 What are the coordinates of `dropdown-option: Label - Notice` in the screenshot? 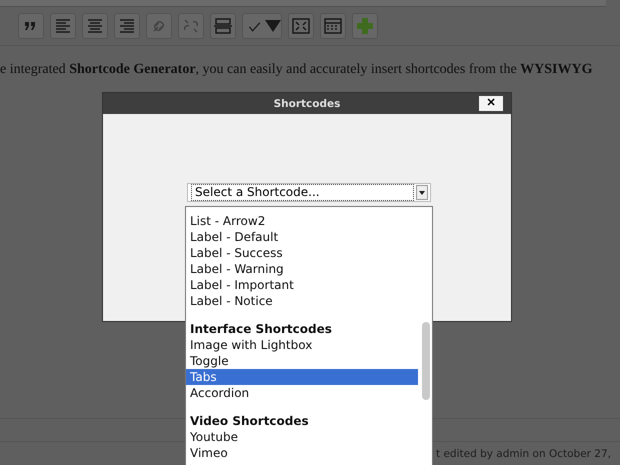 It's located at (302, 301).